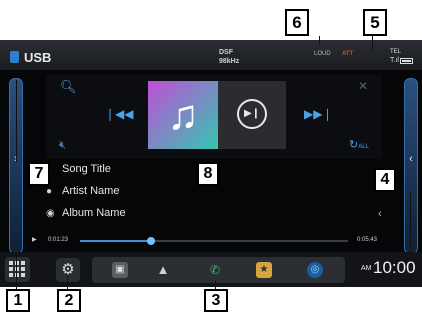 The height and width of the screenshot is (315, 422). I want to click on callout-6: 6, so click(297, 22).